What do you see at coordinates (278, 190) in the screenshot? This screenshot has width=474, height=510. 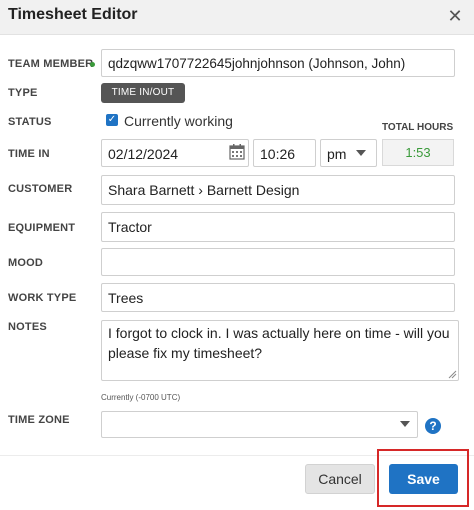 I see `customer-field: Shara Barnett › Barnett Design` at bounding box center [278, 190].